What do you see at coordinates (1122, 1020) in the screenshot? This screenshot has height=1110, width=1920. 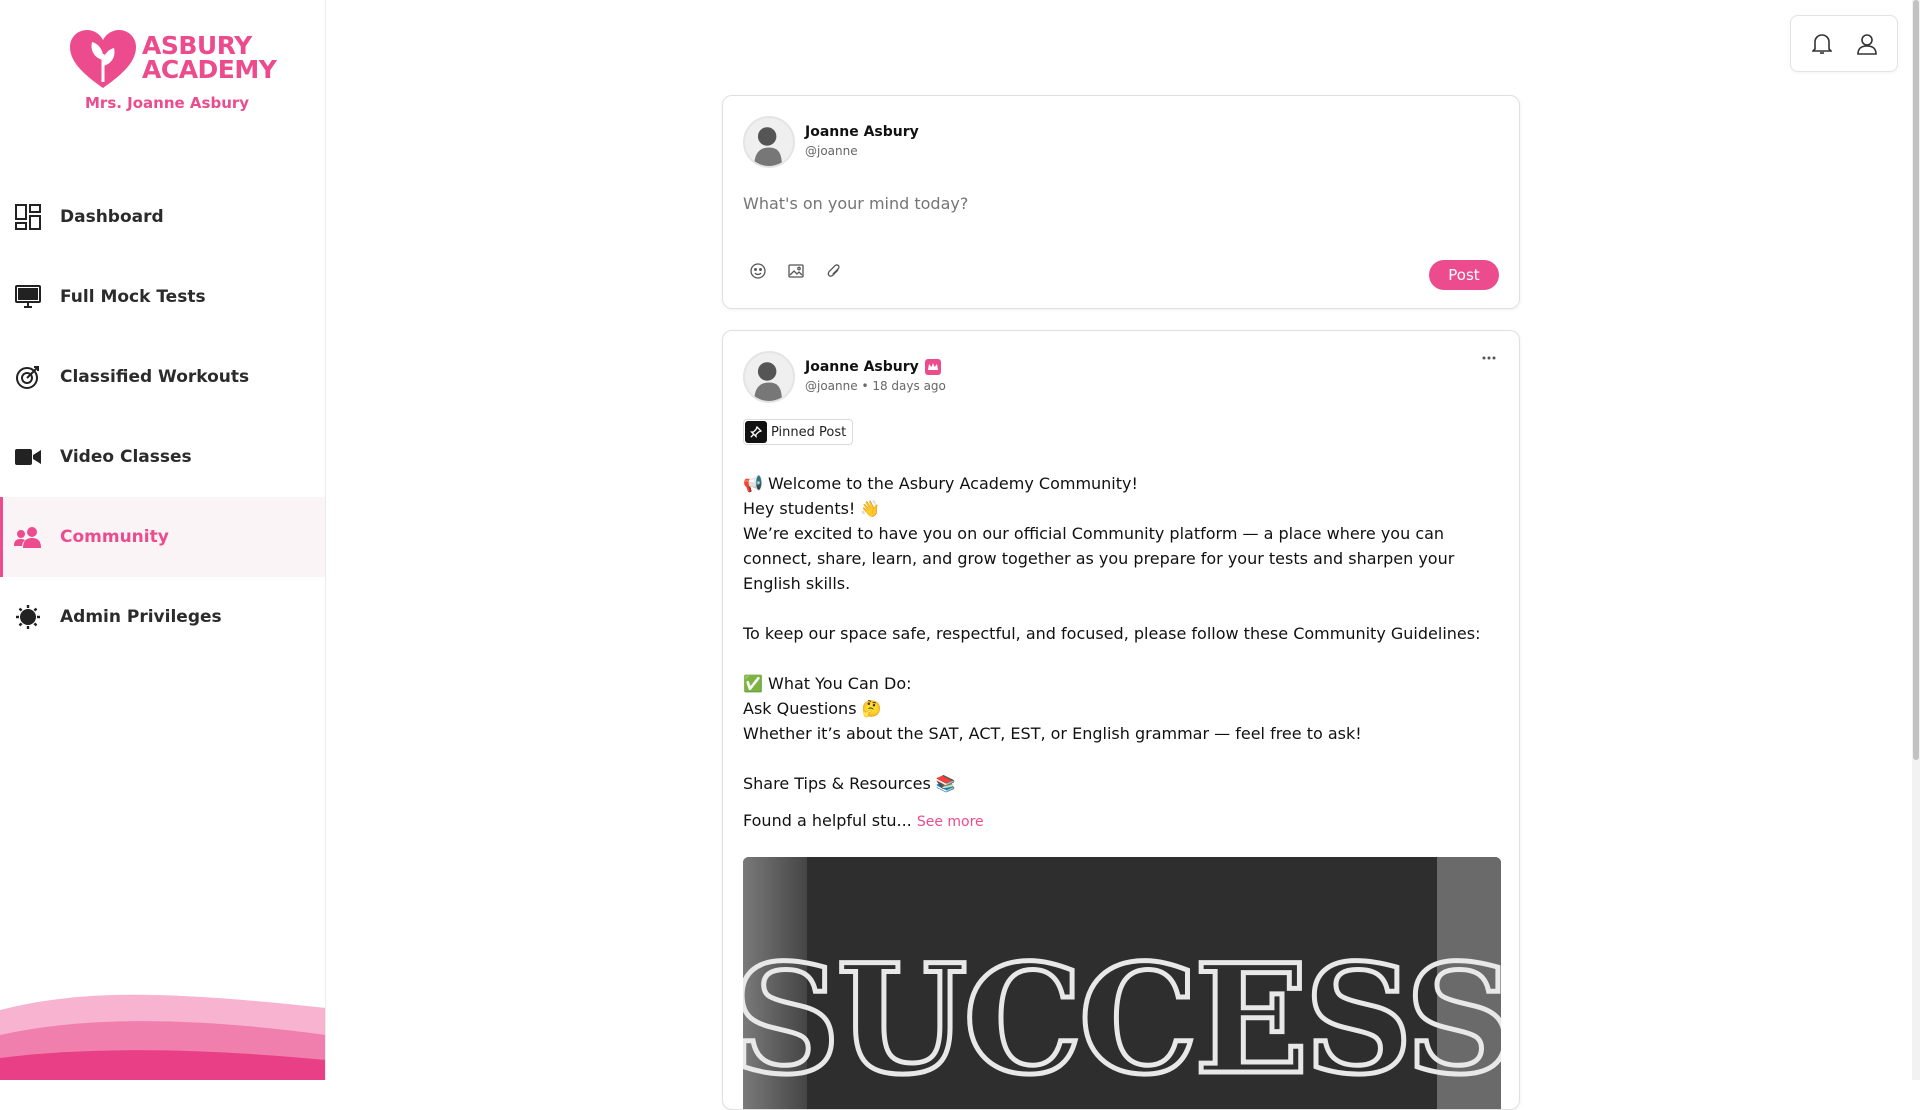 I see `chalk-success-text: SUCCESS` at bounding box center [1122, 1020].